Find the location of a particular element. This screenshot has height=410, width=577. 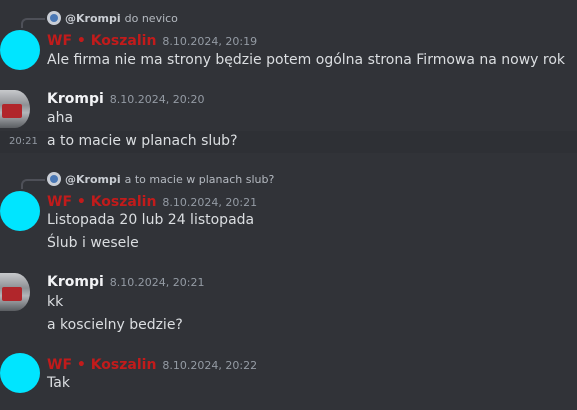

side-timestamp: 20:21 is located at coordinates (23, 141).